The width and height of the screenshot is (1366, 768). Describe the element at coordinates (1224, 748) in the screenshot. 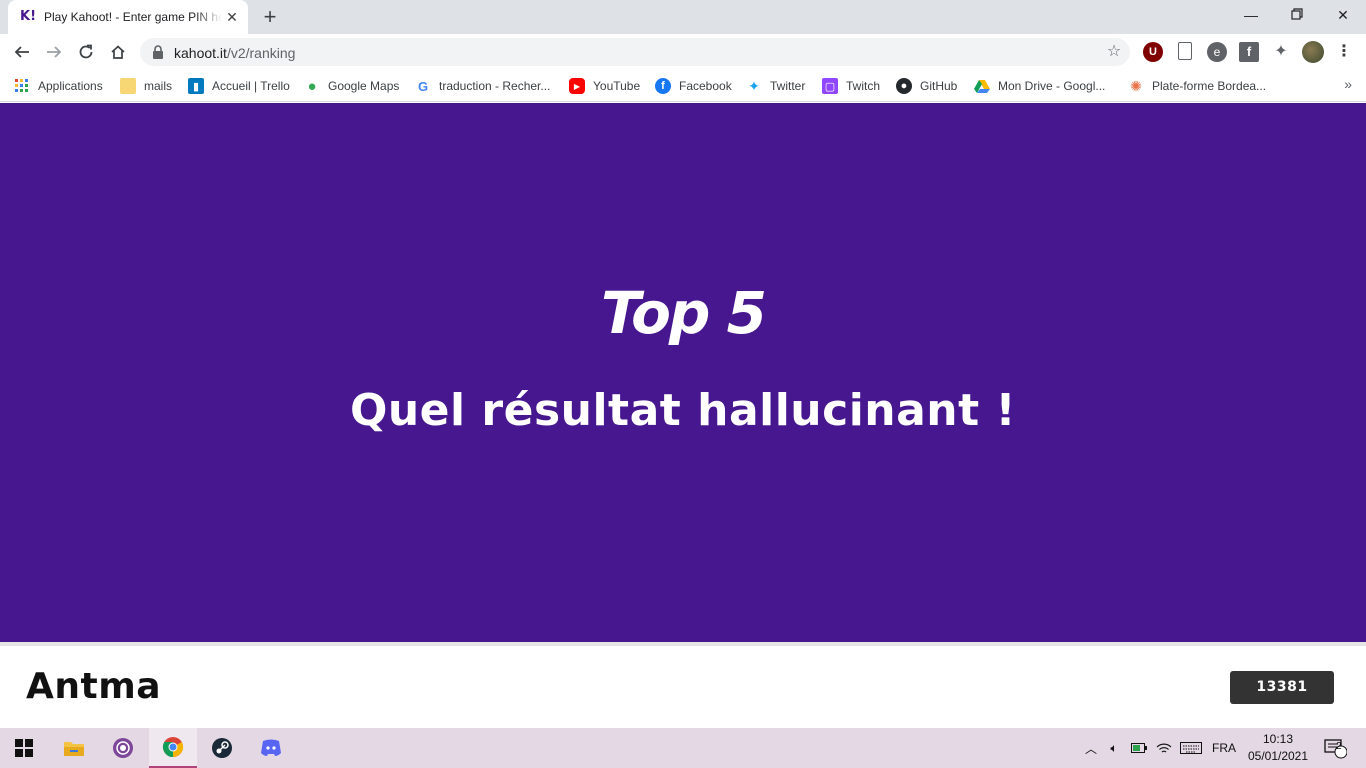

I see `language-indicator: FRA` at that location.